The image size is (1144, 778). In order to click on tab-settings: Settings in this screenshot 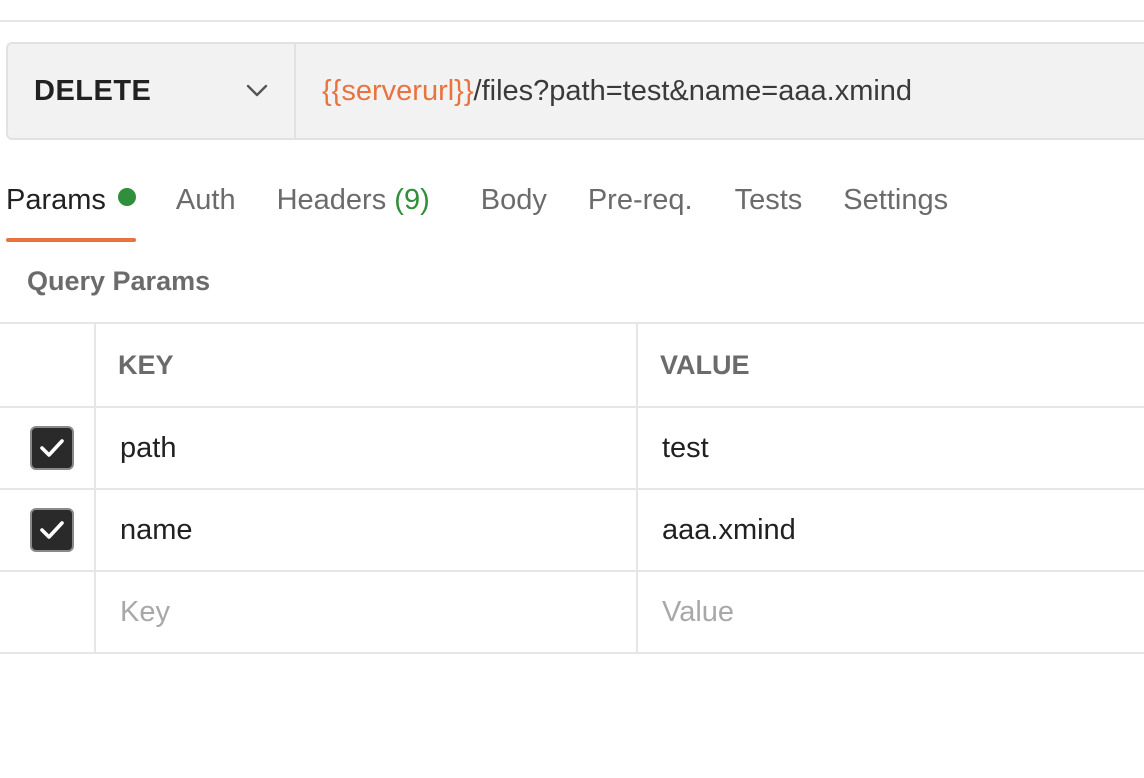, I will do `click(895, 209)`.